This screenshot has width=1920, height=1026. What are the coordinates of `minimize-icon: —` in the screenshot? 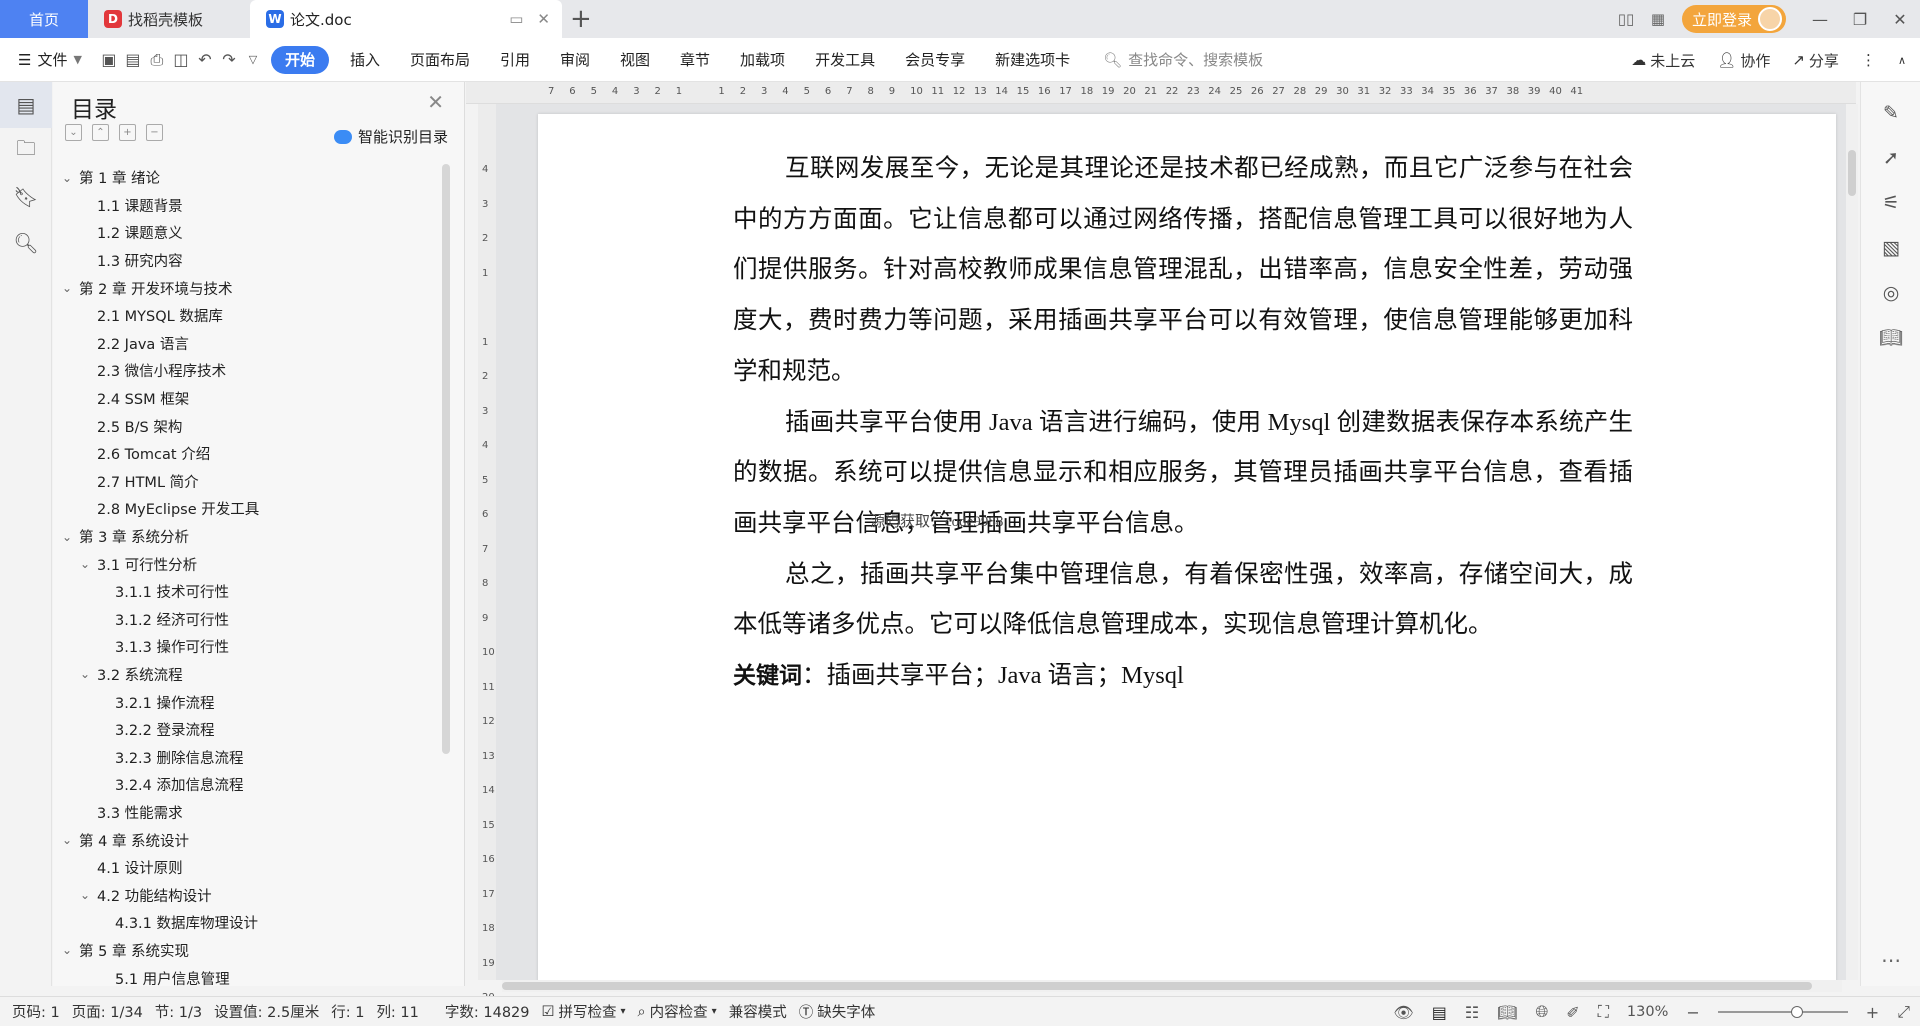 It's located at (1820, 19).